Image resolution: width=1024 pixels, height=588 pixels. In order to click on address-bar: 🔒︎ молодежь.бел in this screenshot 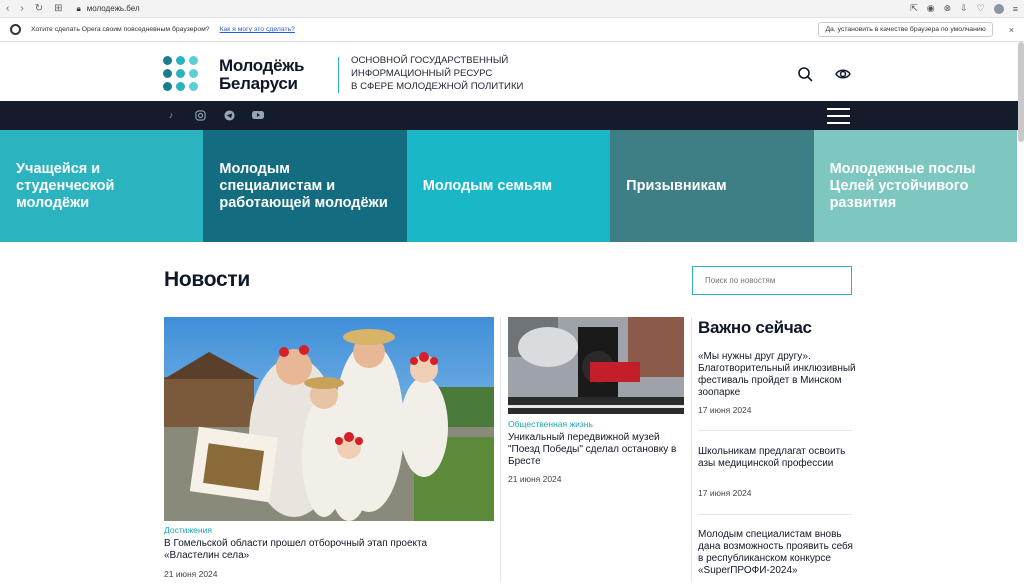, I will do `click(107, 9)`.